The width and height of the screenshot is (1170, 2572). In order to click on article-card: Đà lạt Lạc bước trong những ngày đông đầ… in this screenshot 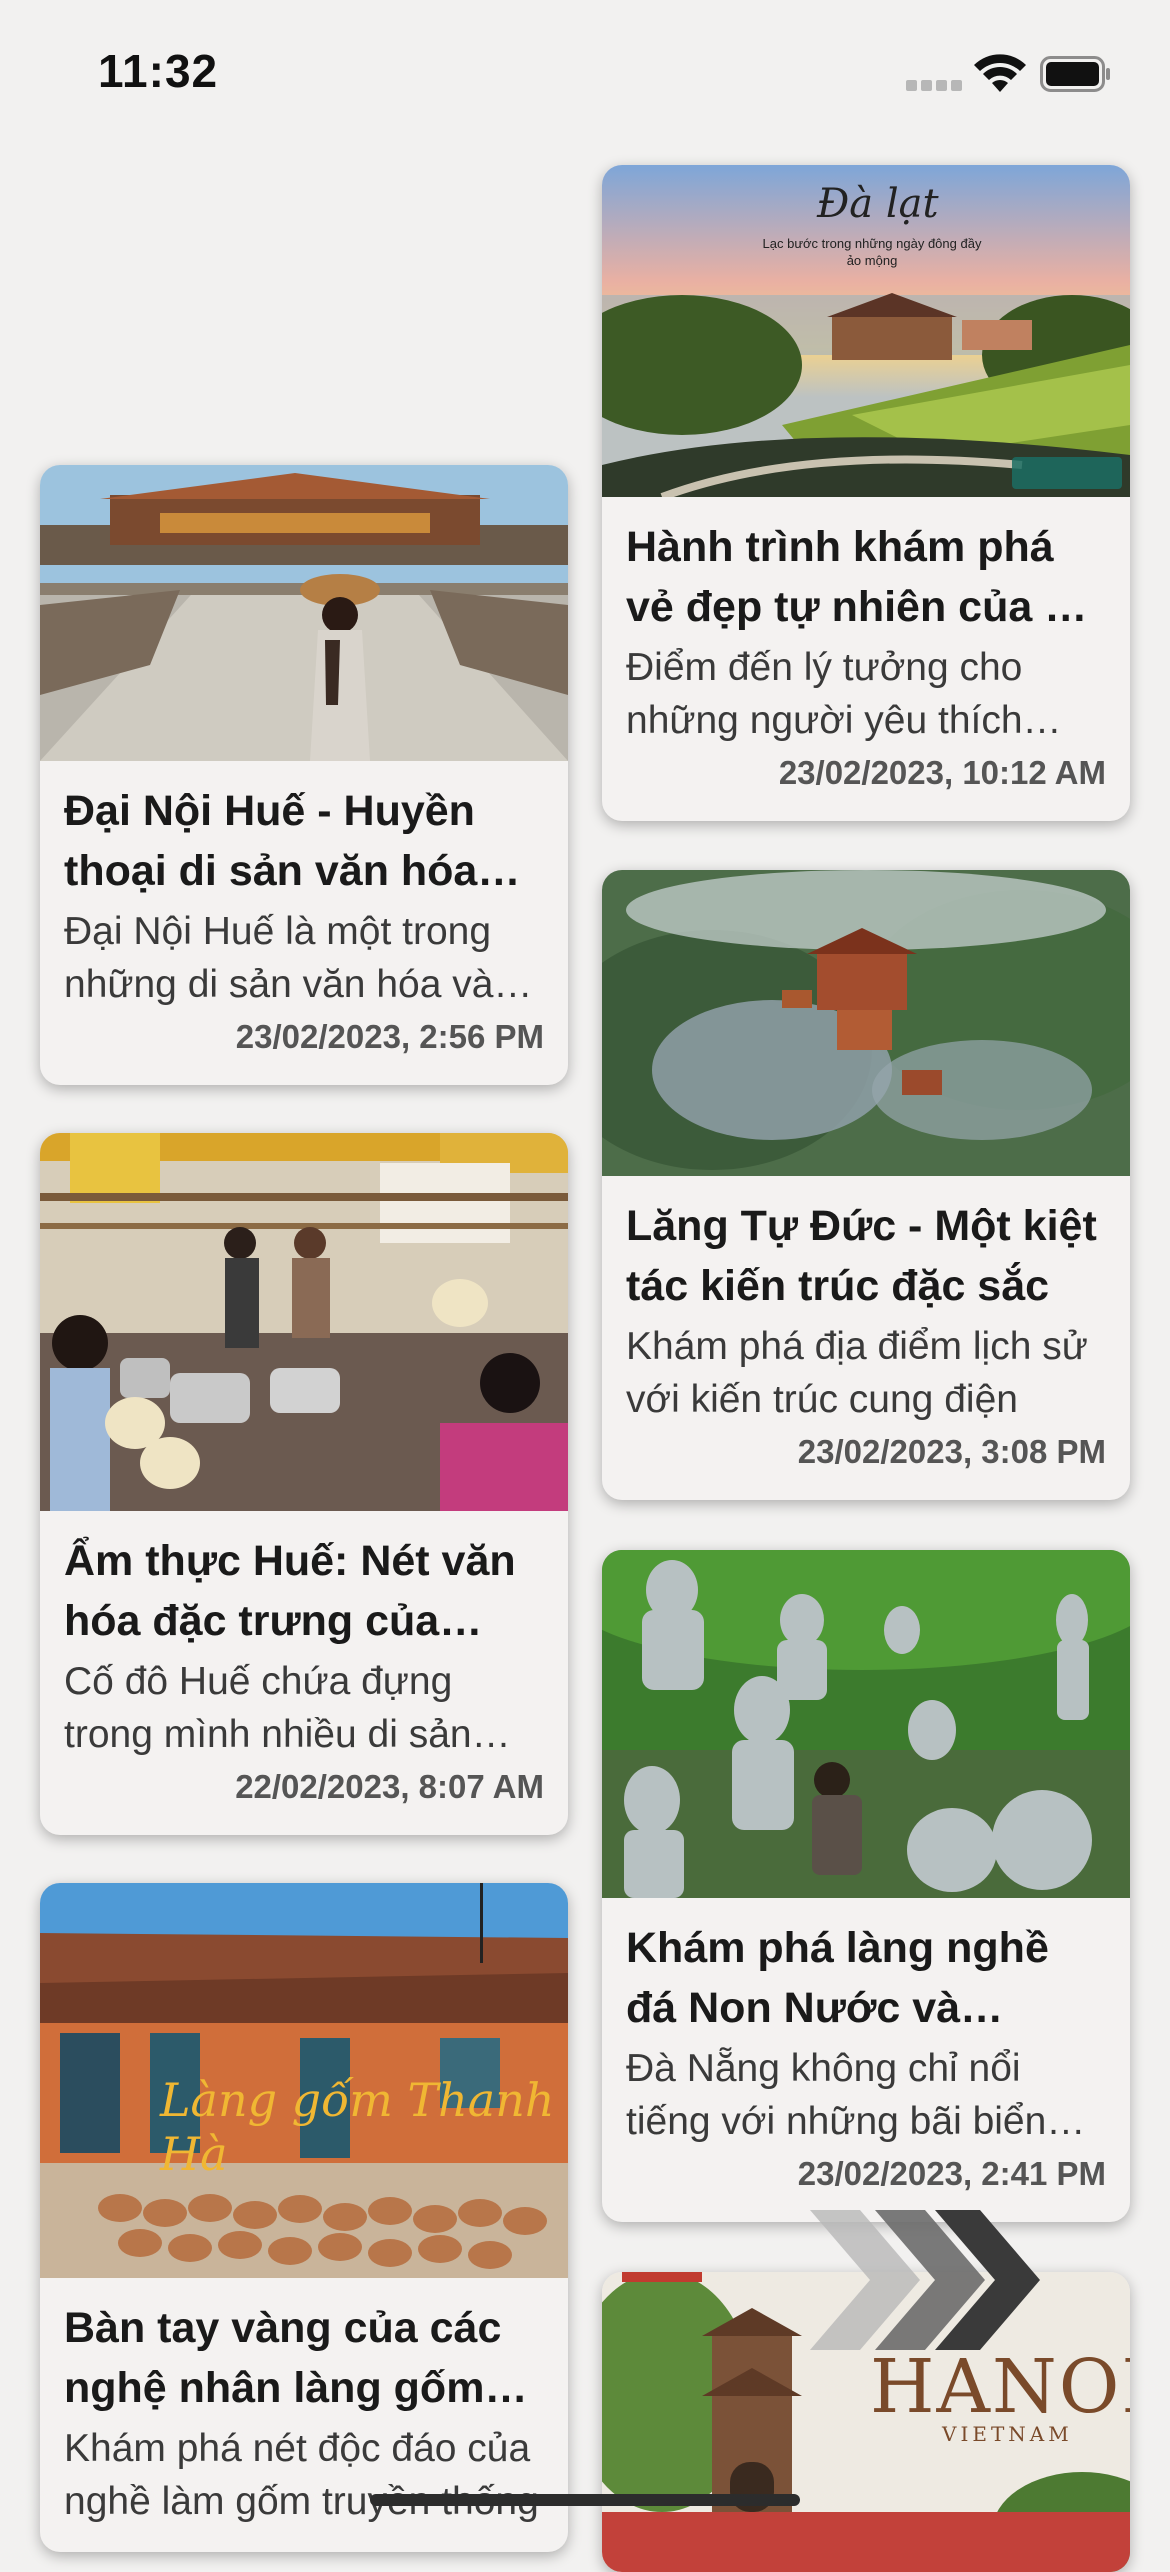, I will do `click(866, 493)`.